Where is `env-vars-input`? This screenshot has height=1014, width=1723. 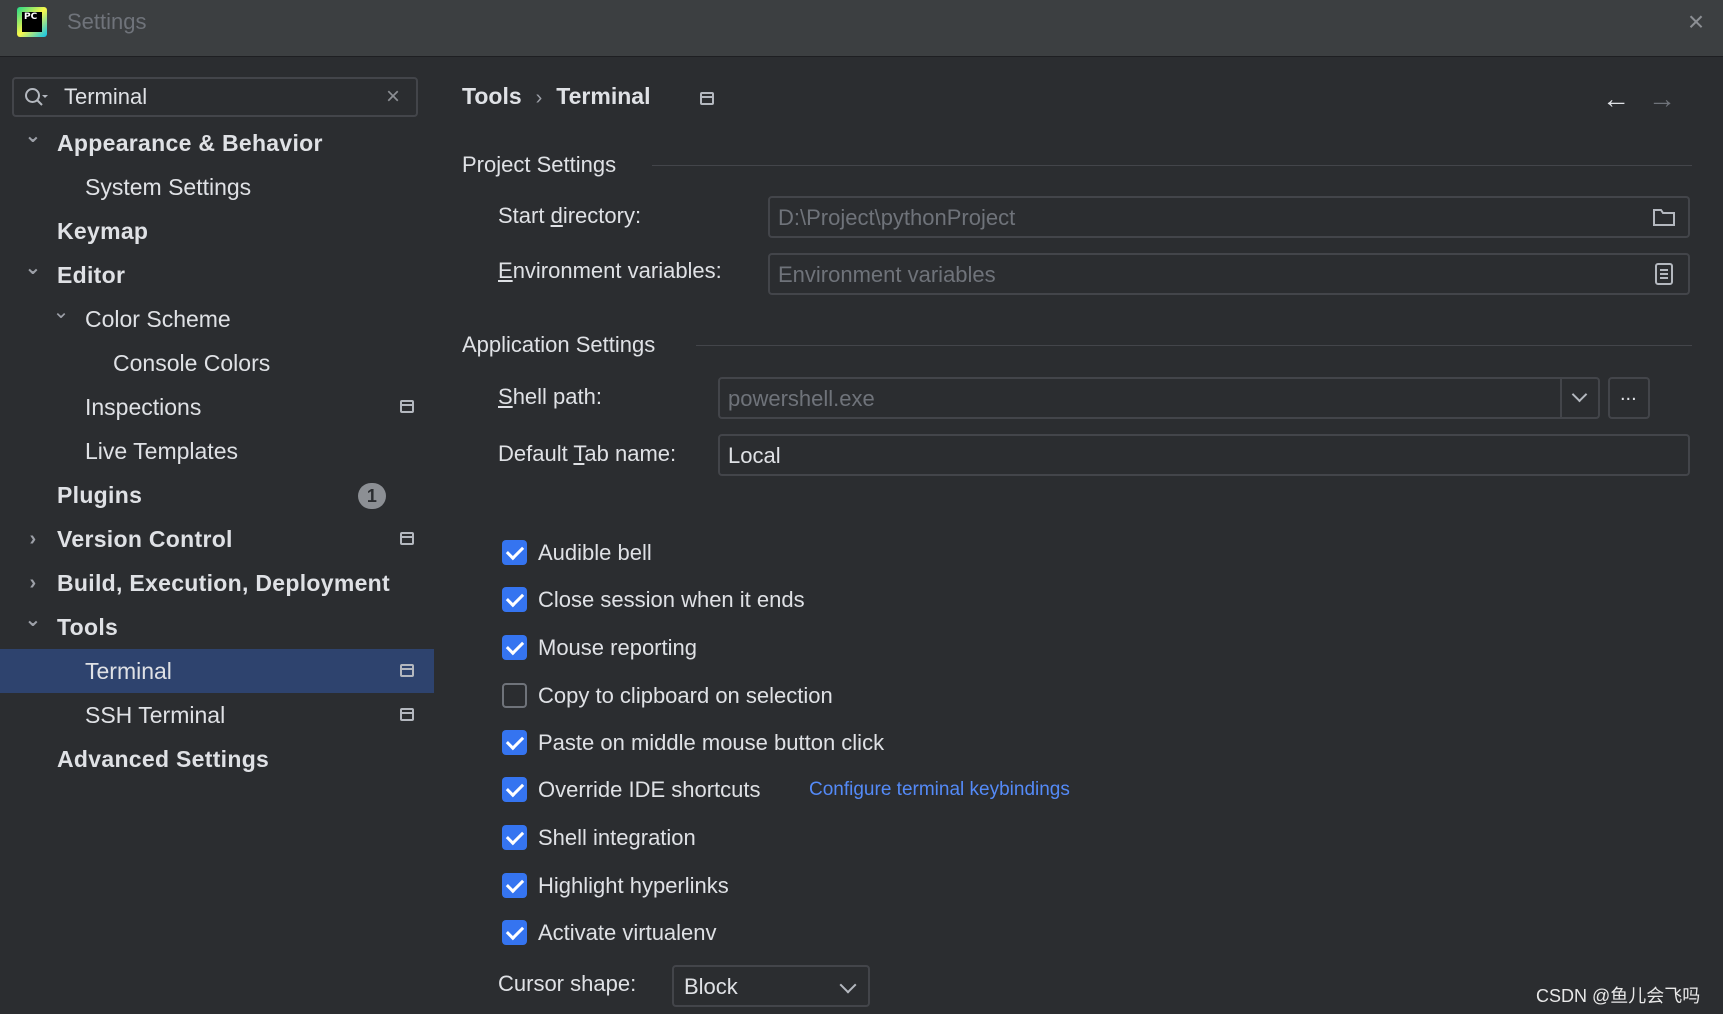 env-vars-input is located at coordinates (1203, 275).